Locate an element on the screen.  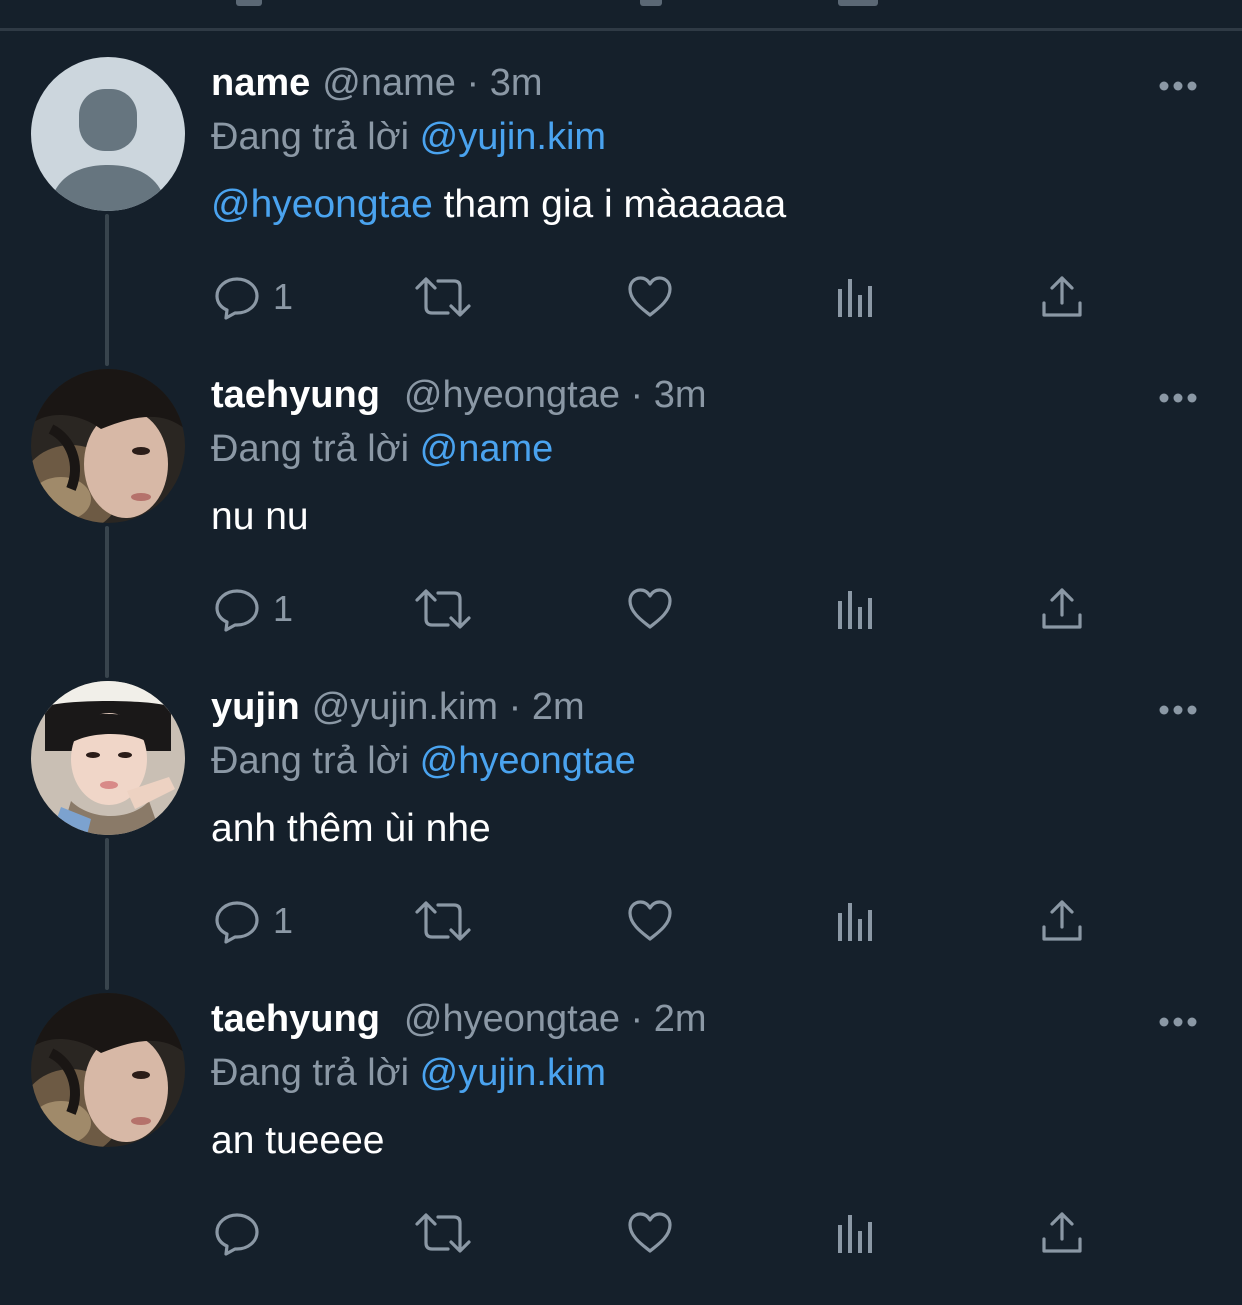
body-text: nu nu is located at coordinates (260, 516).